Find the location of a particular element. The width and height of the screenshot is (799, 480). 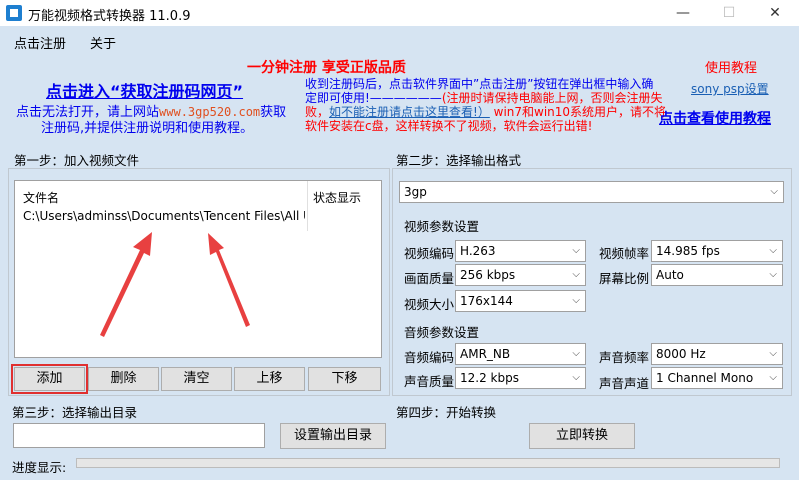

video-codec-value: H.263 is located at coordinates (478, 251).